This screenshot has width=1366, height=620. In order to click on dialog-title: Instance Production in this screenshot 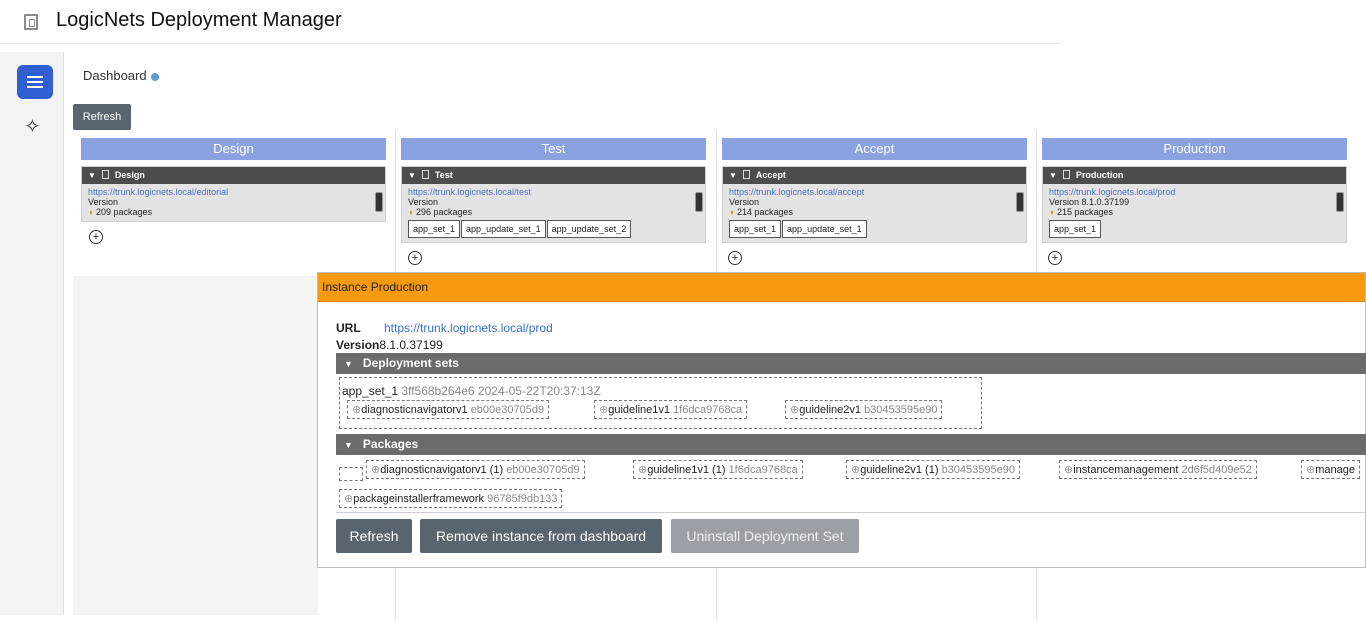, I will do `click(841, 287)`.